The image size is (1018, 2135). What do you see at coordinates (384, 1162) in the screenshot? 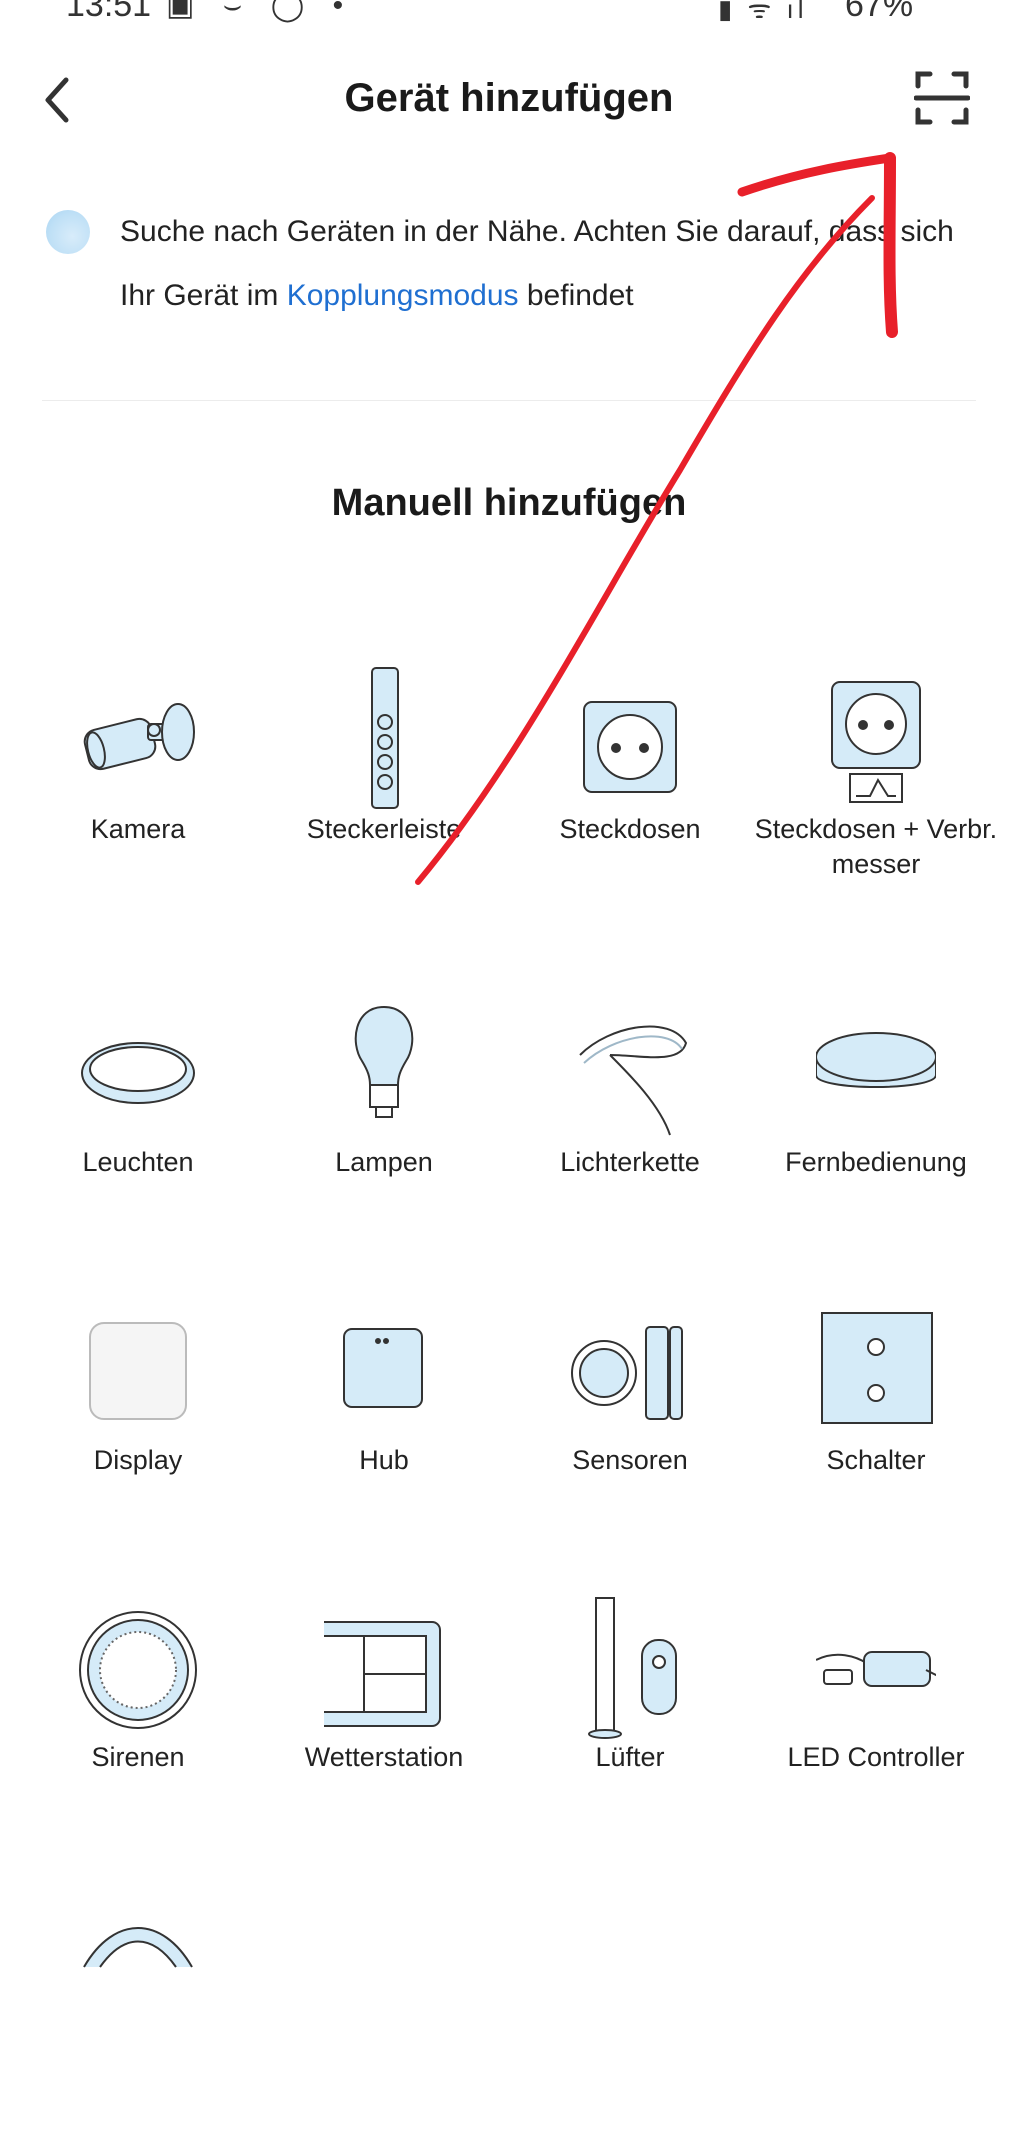
I see `device-label: Lampen` at bounding box center [384, 1162].